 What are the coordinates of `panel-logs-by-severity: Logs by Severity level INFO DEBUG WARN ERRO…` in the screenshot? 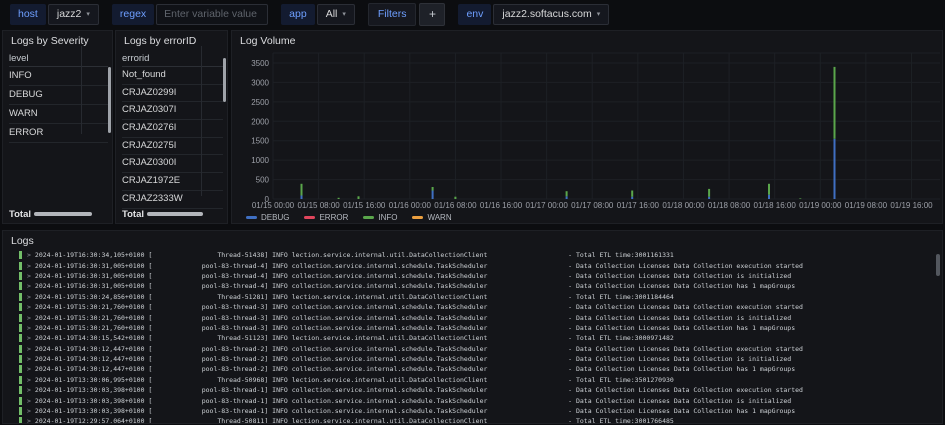 It's located at (57, 127).